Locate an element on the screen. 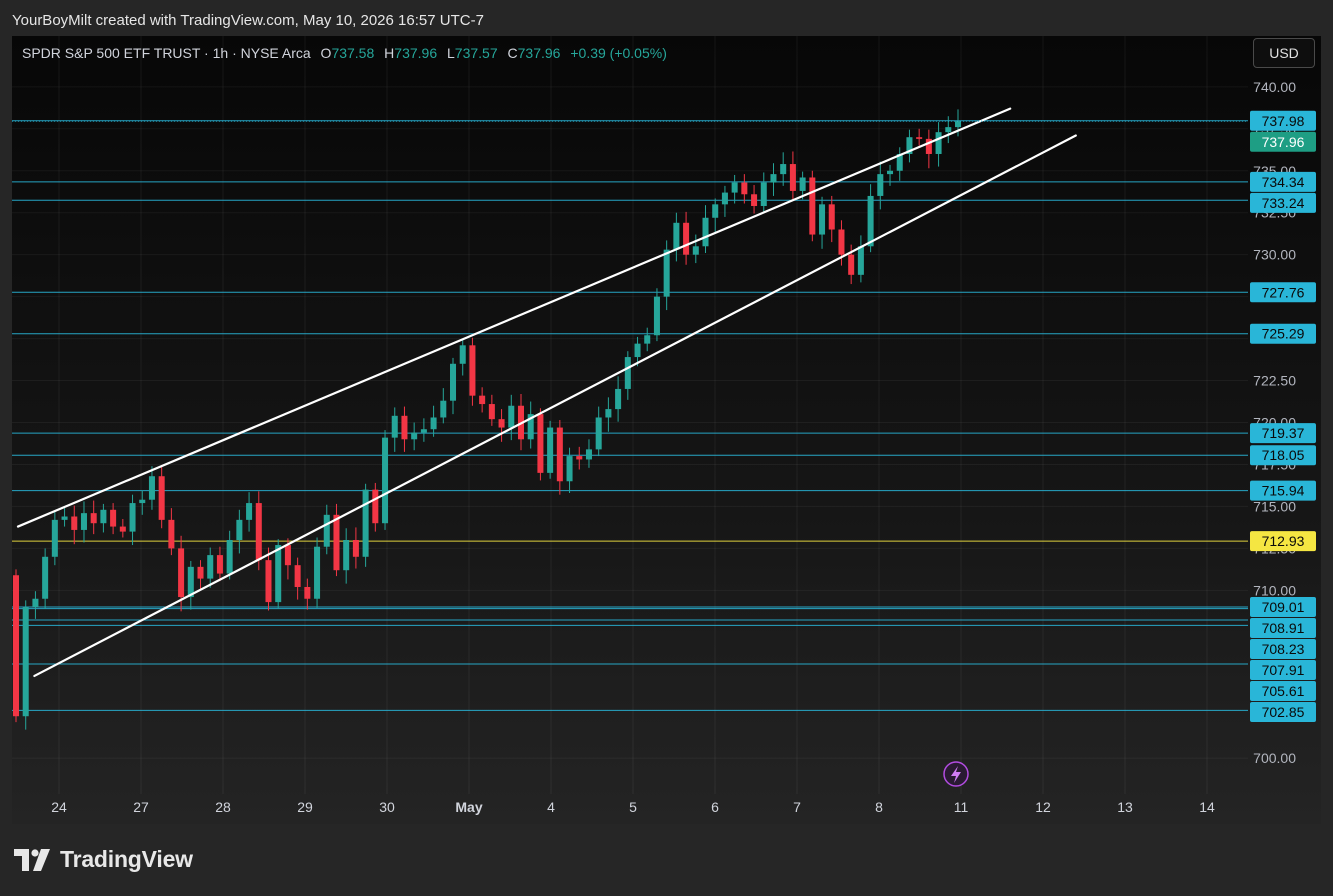  badge-value: 725.29 is located at coordinates (1283, 334).